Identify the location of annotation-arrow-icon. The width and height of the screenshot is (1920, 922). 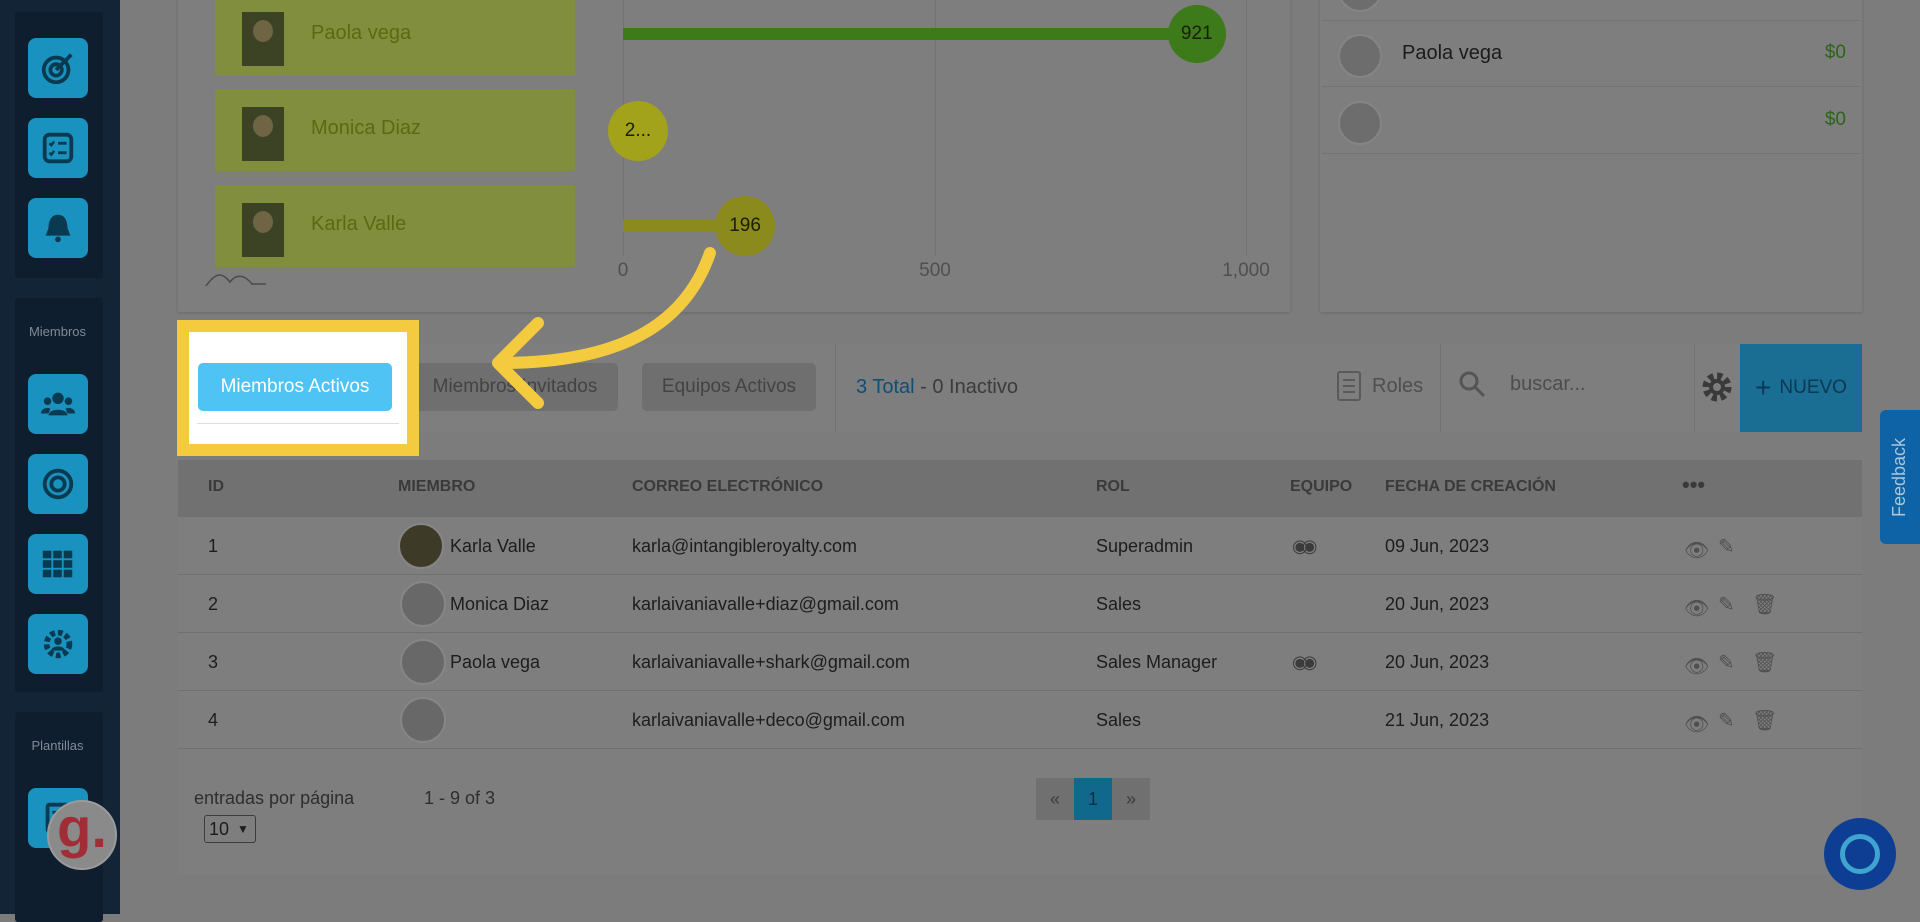
(604, 328).